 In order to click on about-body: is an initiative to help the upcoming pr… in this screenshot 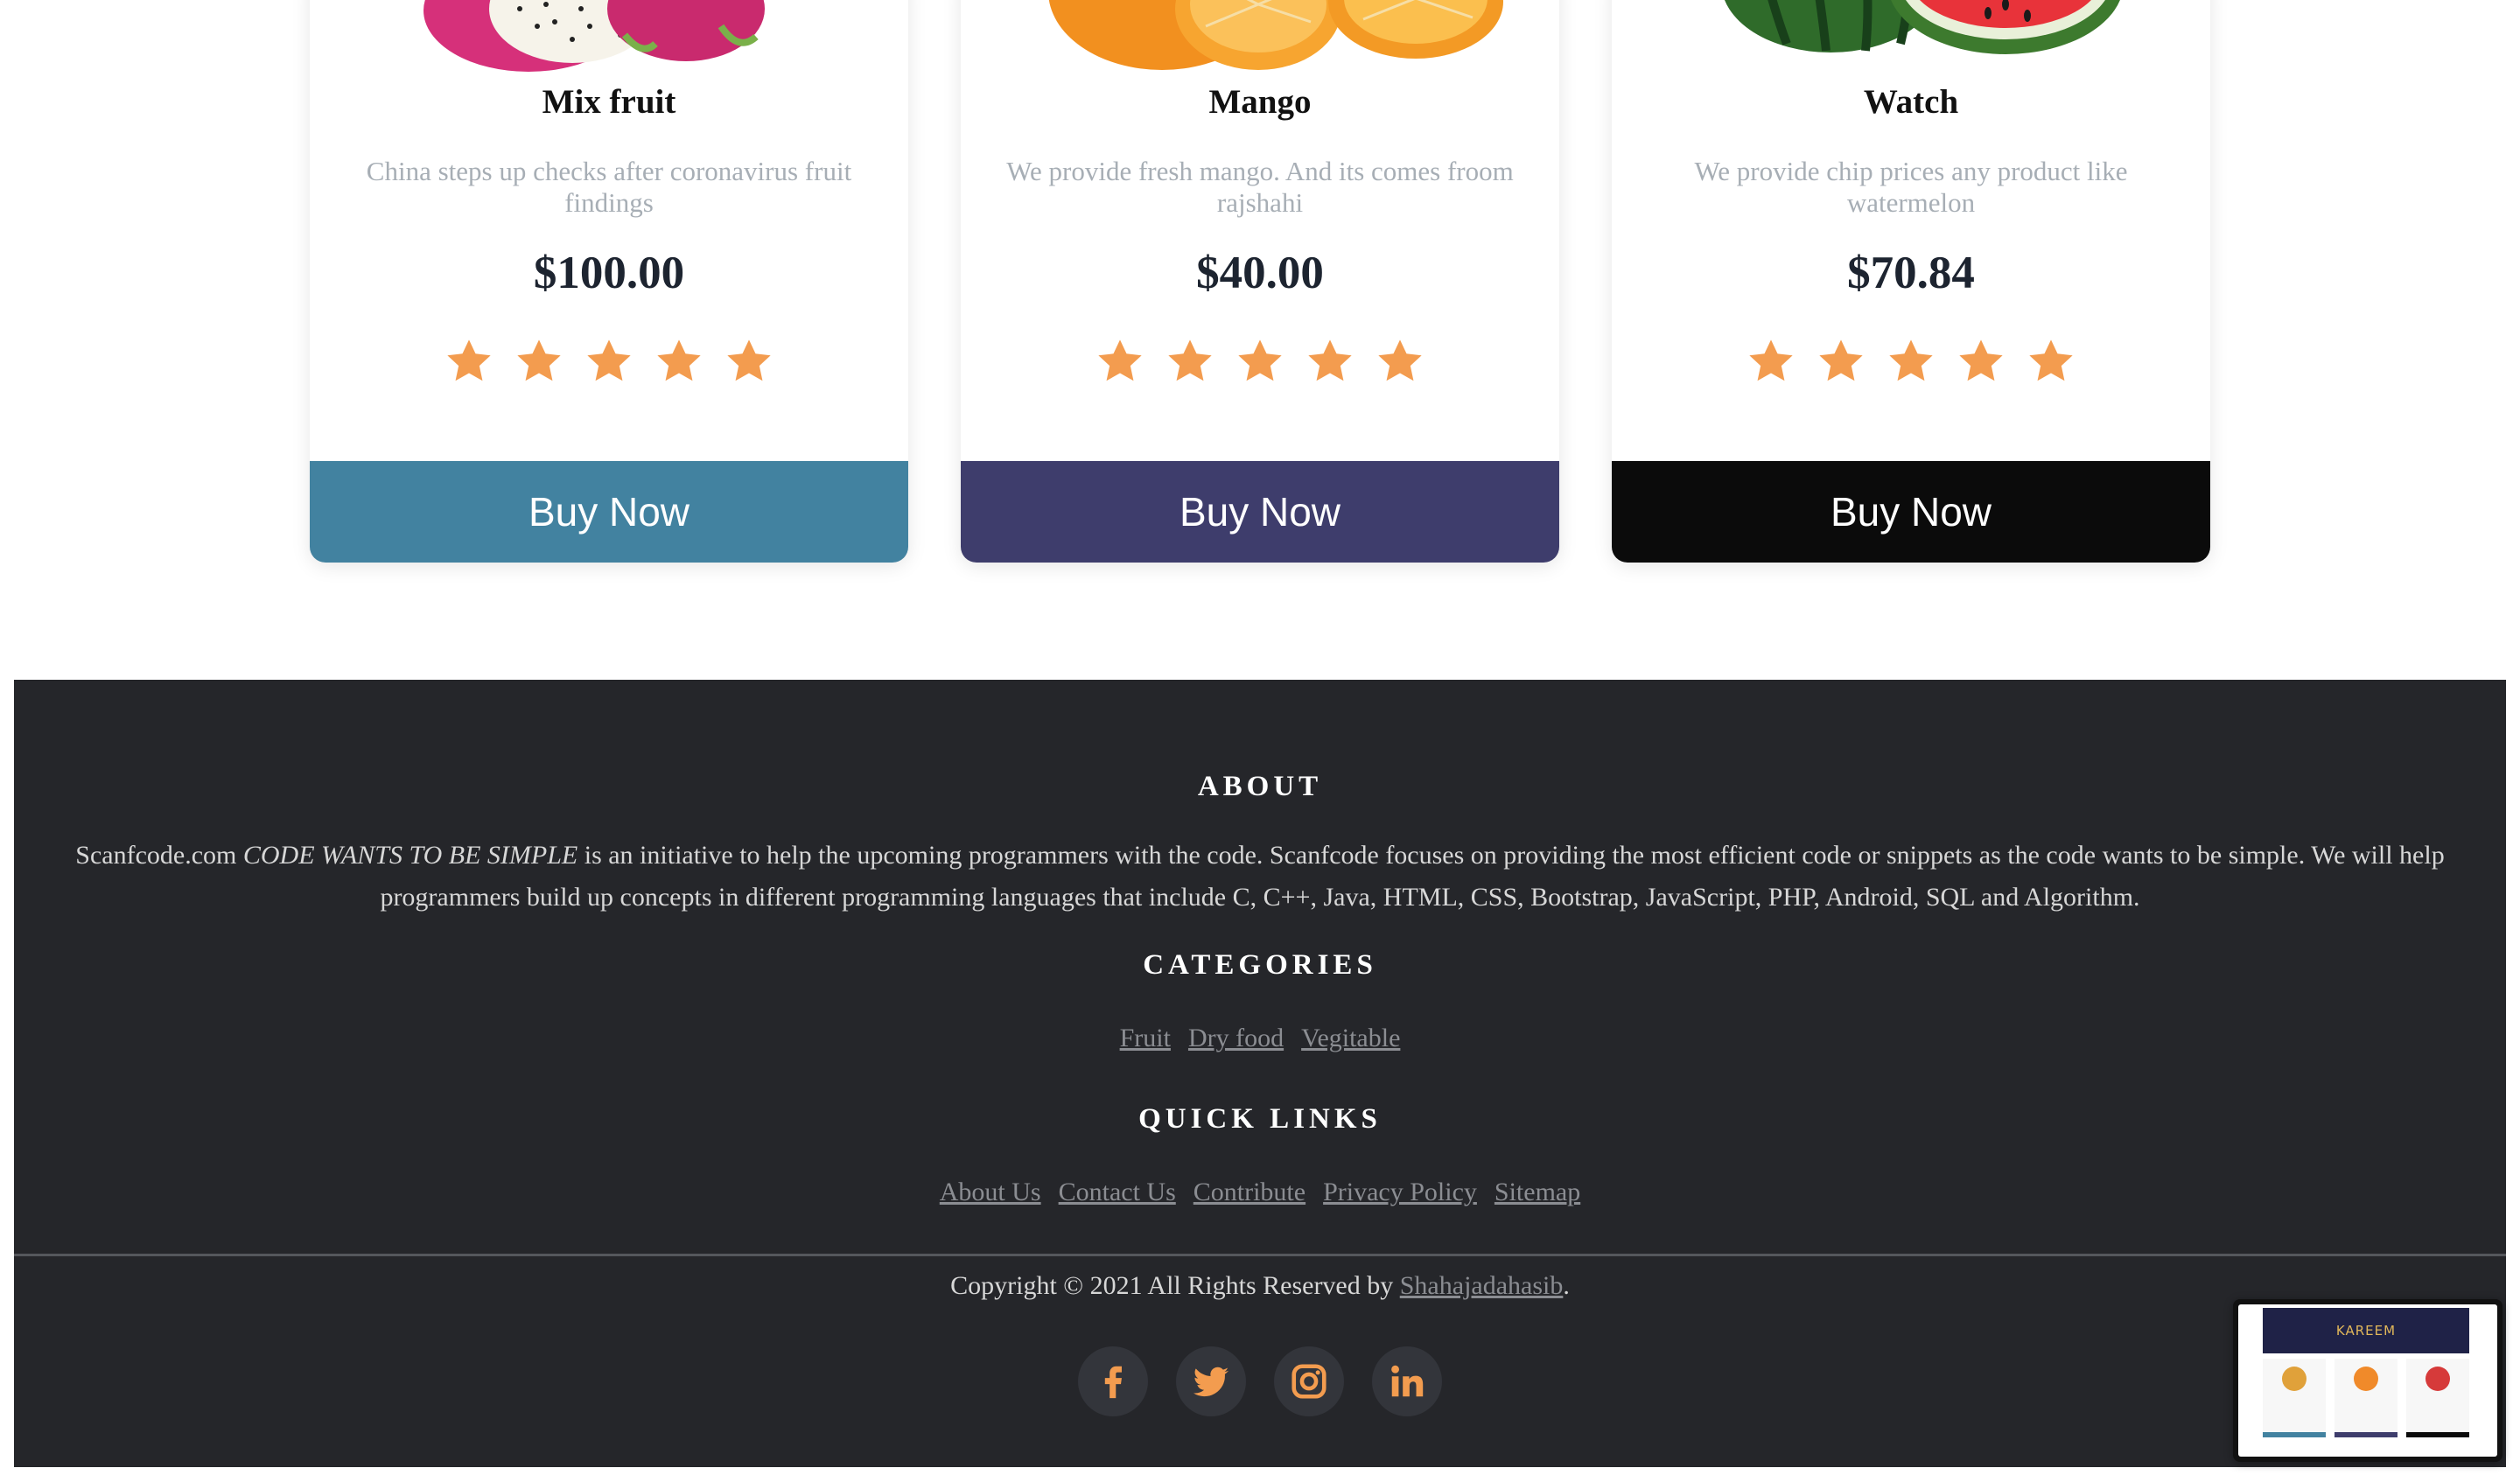, I will do `click(1412, 876)`.